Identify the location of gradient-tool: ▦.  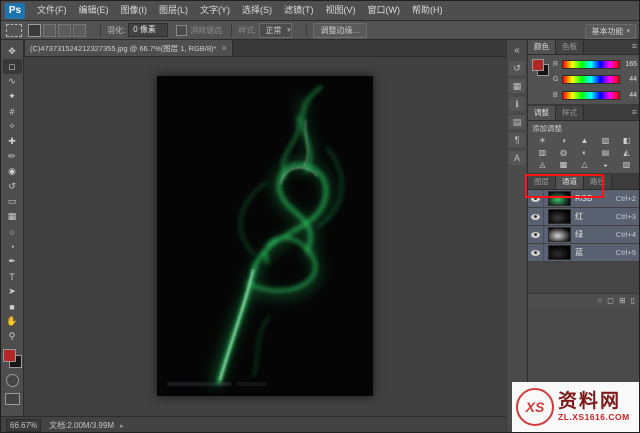
(12, 216).